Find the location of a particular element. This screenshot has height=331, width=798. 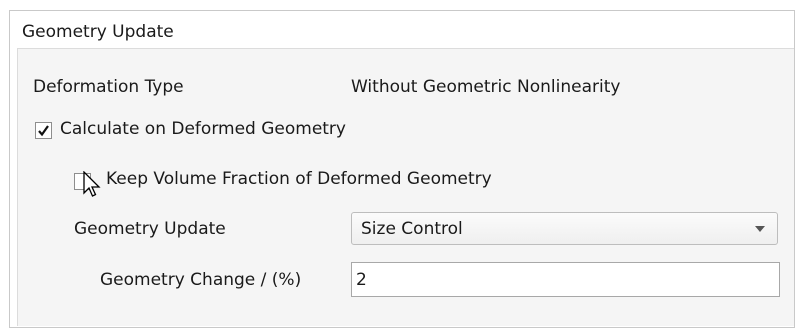

geometry-change-label: Geometry Change / (%) is located at coordinates (201, 280).